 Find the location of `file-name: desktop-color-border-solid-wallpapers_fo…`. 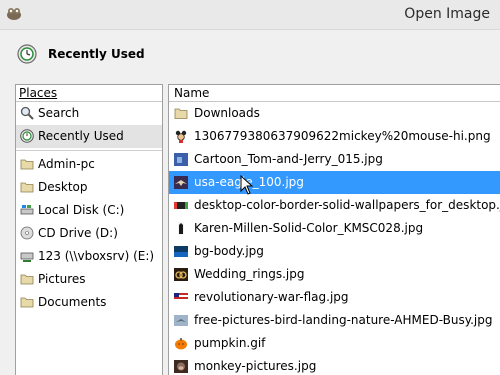

file-name: desktop-color-border-solid-wallpapers_fo… is located at coordinates (347, 205).